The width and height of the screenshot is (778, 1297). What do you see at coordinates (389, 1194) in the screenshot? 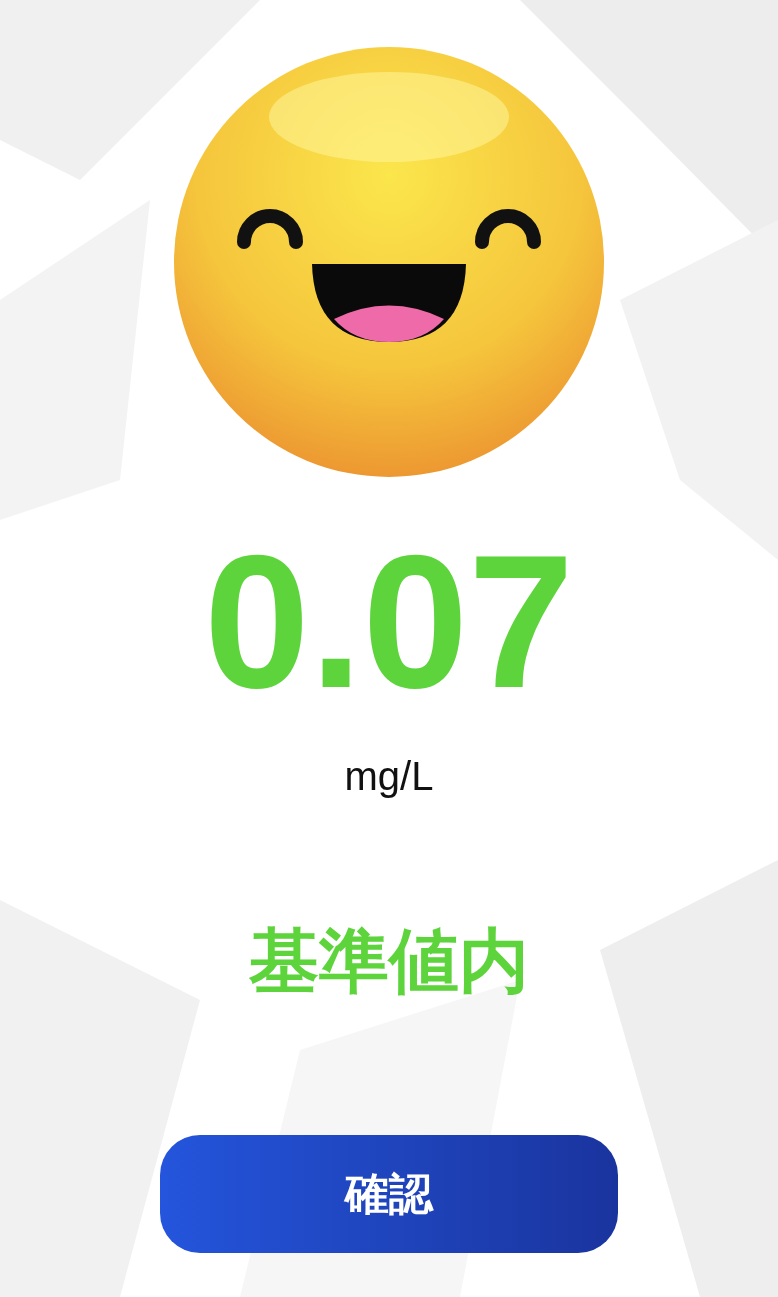
I see `confirm-button: 確認` at bounding box center [389, 1194].